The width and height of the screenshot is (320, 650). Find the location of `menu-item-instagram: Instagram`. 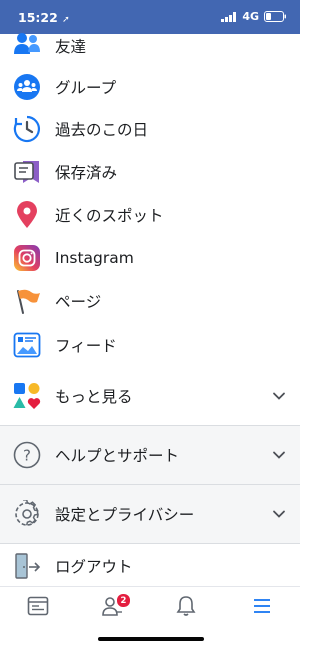

menu-item-instagram: Instagram is located at coordinates (150, 257).